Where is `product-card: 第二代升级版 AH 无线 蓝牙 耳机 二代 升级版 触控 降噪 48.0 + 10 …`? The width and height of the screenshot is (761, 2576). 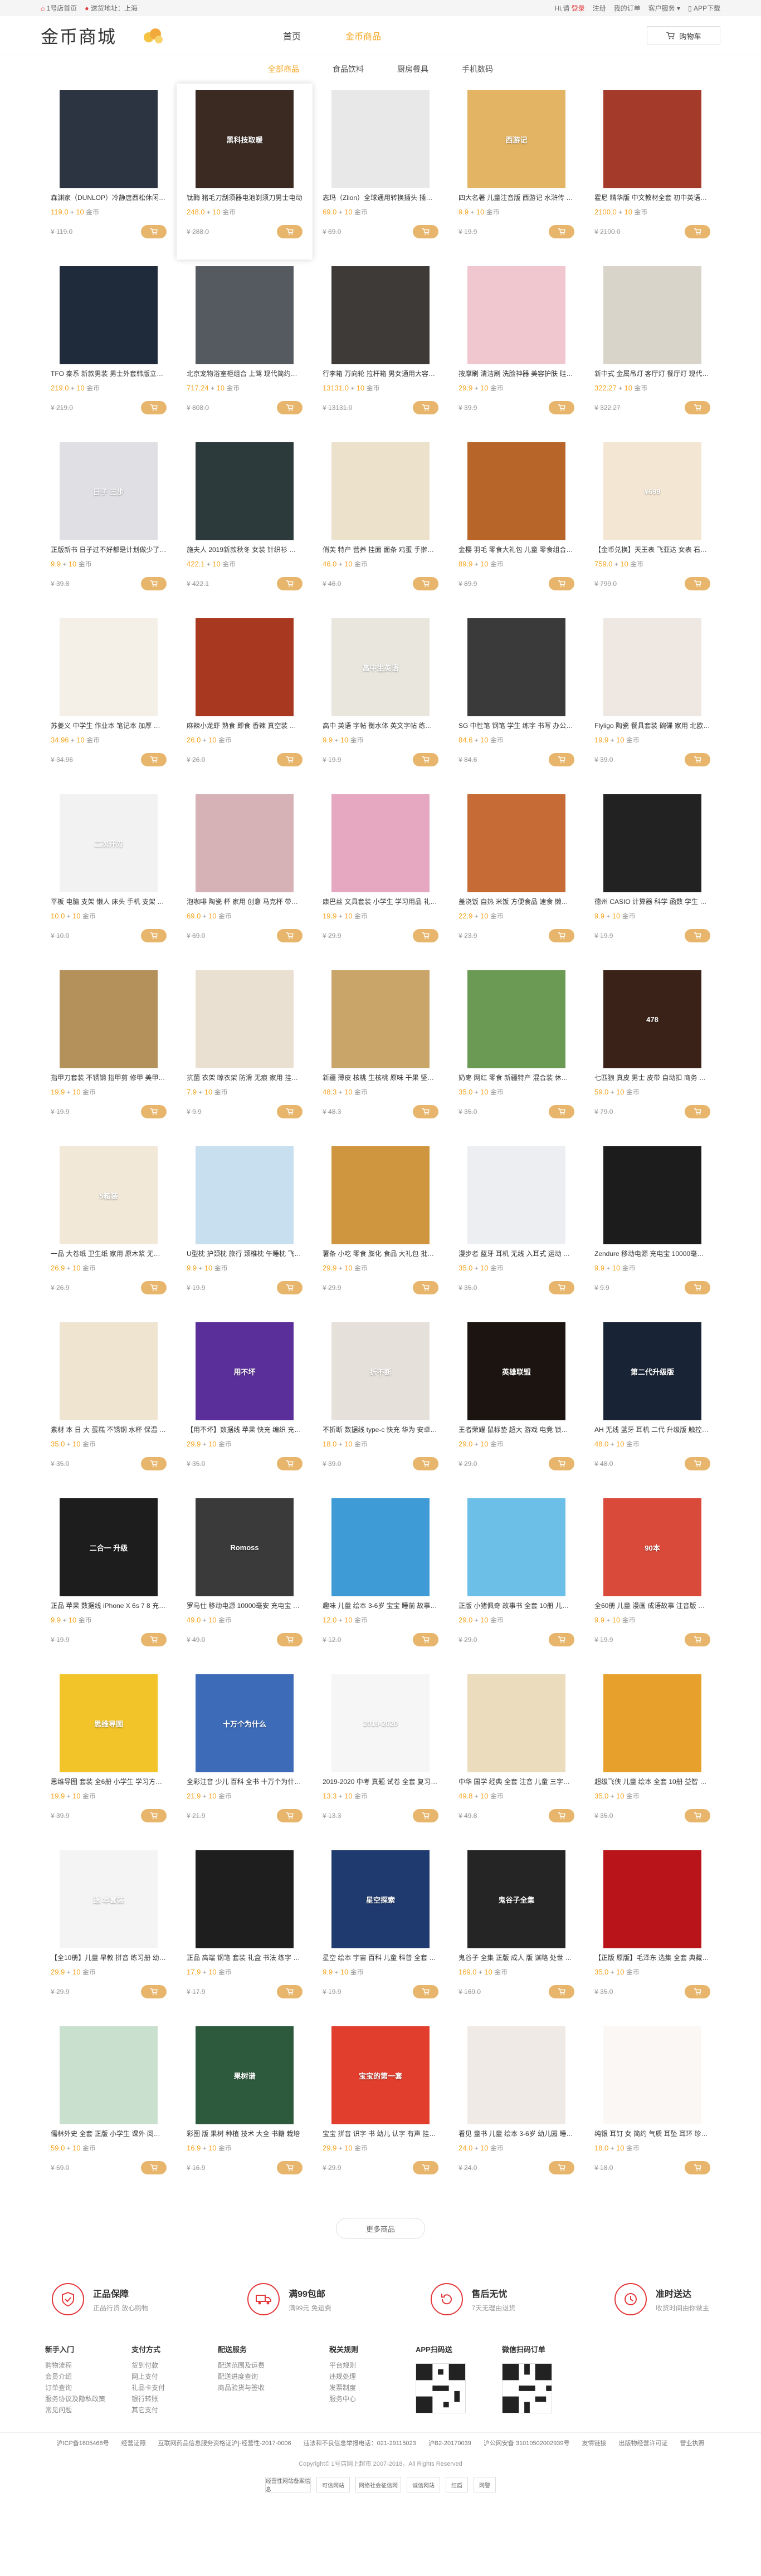
product-card: 第二代升级版 AH 无线 蓝牙 耳机 二代 升级版 触控 降噪 48.0 + 10 … is located at coordinates (652, 1404).